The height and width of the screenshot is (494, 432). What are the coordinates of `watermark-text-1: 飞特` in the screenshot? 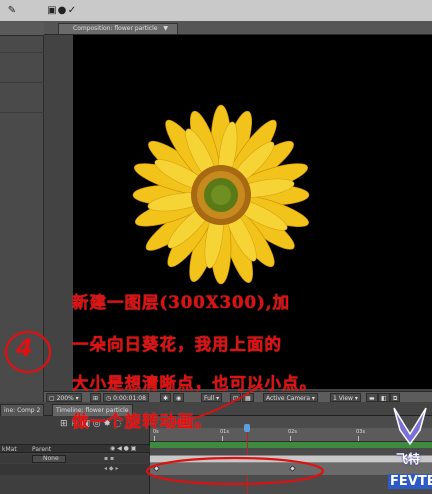 It's located at (408, 459).